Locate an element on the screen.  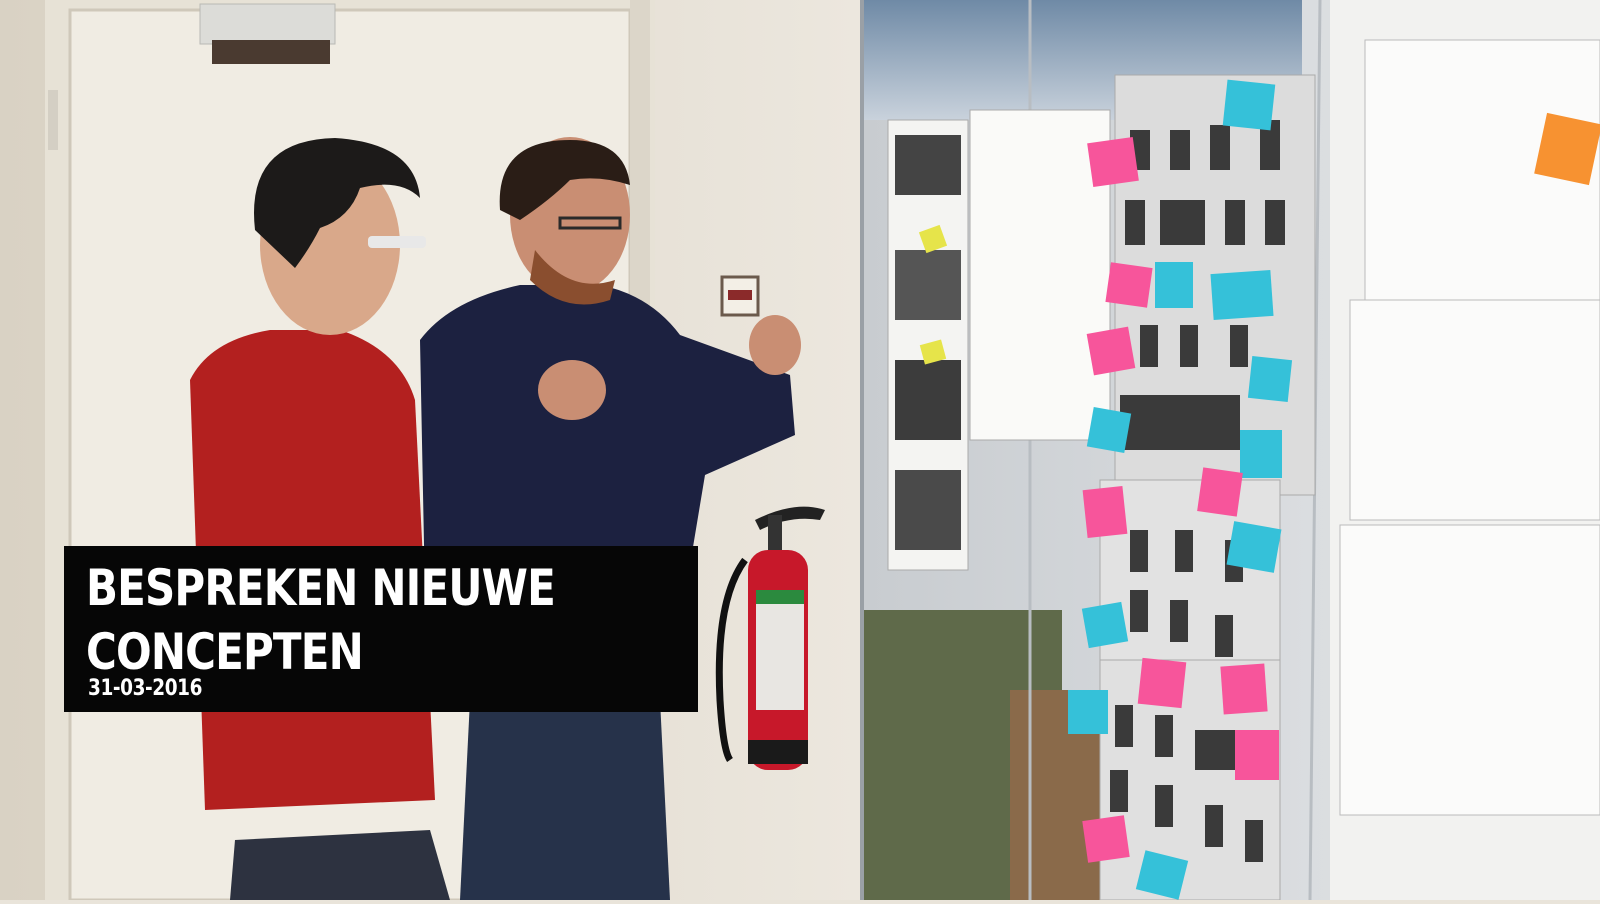
caption-box: BESPREKEN NIEUWE CONCEPTEN 31-03-2016 is located at coordinates (381, 629).